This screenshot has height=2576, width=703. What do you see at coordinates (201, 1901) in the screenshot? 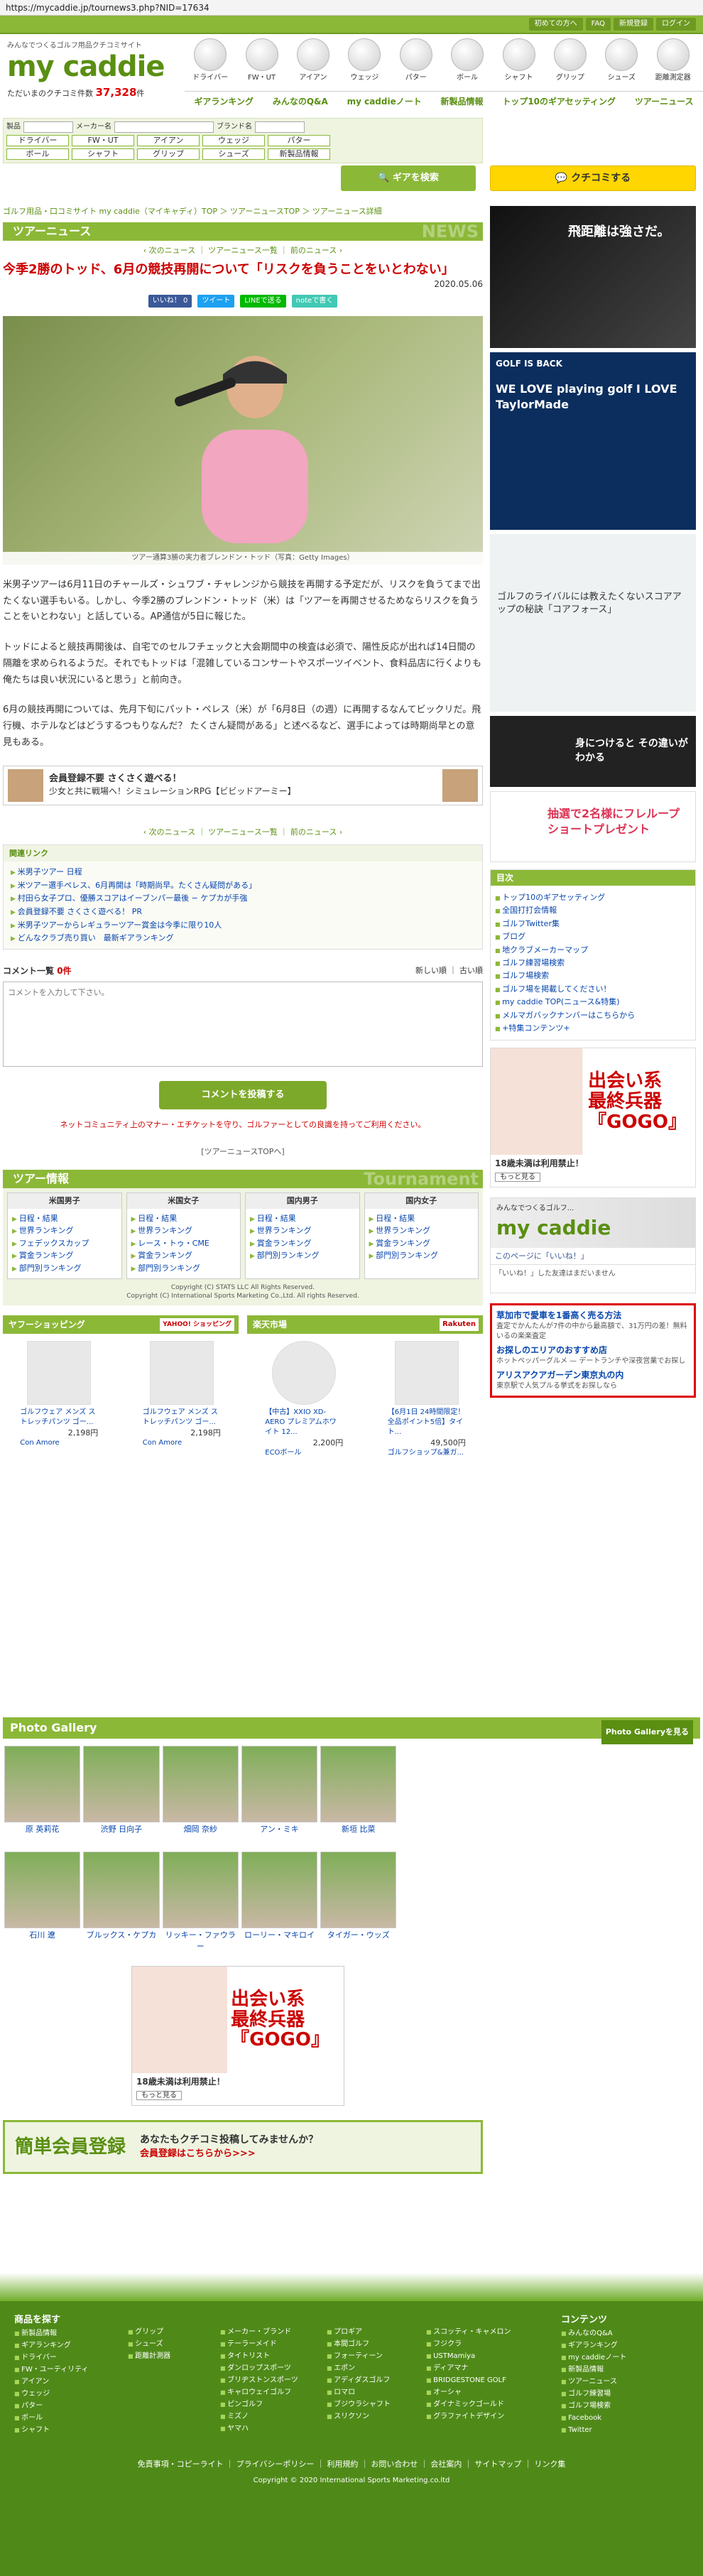
I see `gallery-item: リッキー・ファウラー` at bounding box center [201, 1901].